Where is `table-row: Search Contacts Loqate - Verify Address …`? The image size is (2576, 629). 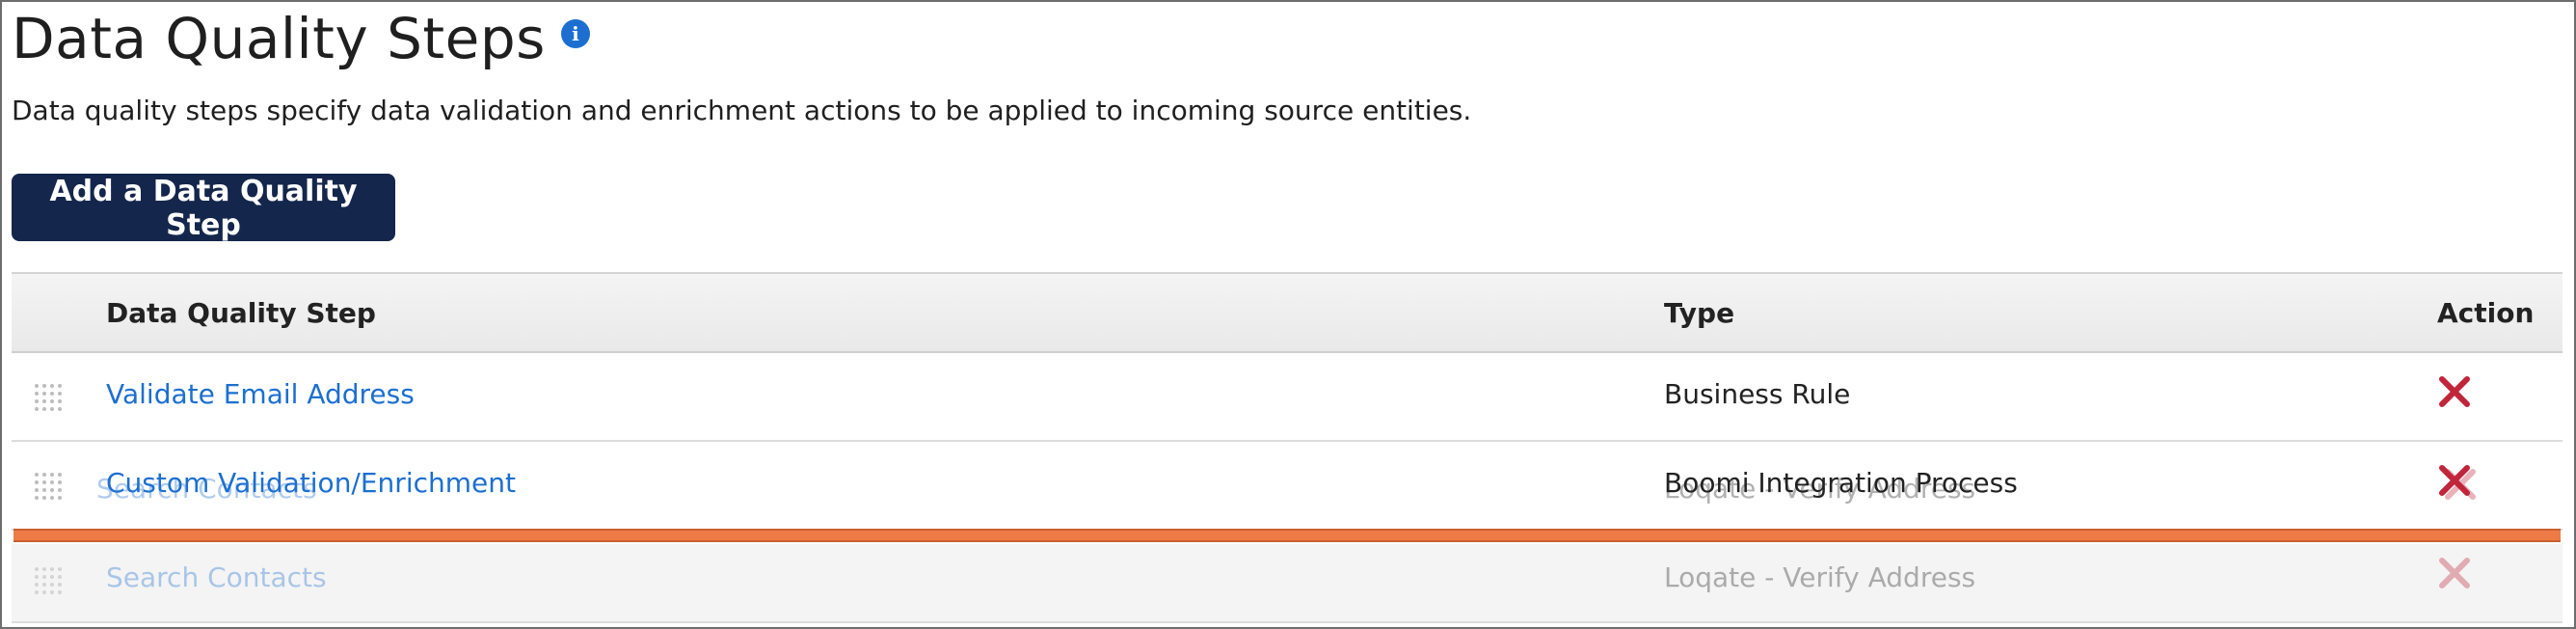
table-row: Search Contacts Loqate - Verify Address … is located at coordinates (1288, 486).